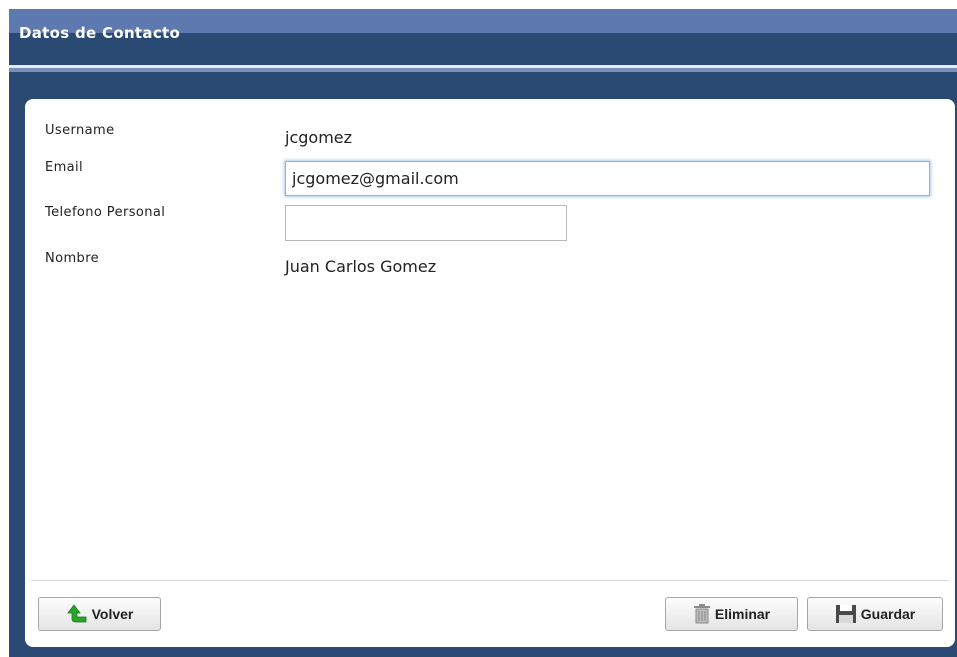 The image size is (957, 657). I want to click on name-label: Nombre, so click(72, 258).